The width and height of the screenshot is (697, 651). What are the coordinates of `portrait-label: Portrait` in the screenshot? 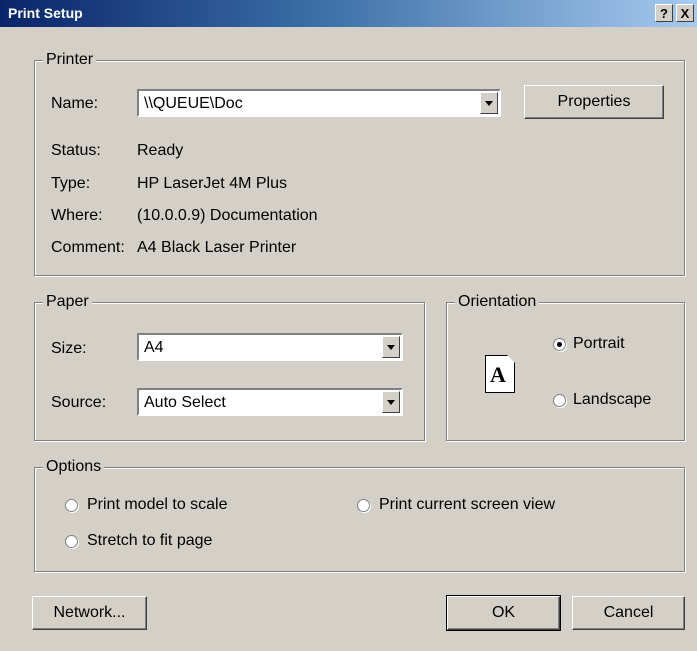 It's located at (599, 344).